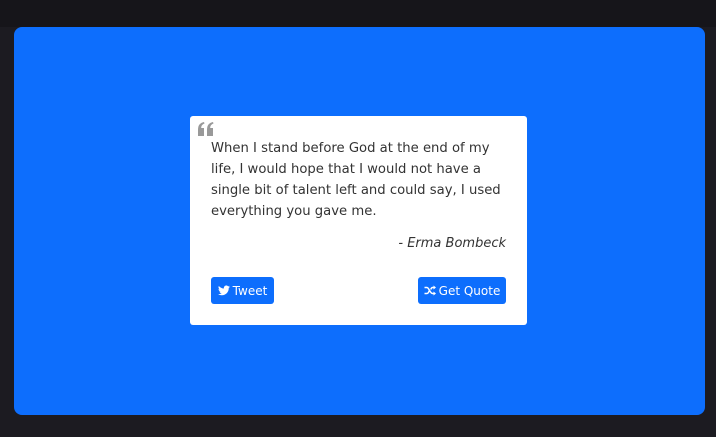 This screenshot has height=437, width=716. What do you see at coordinates (223, 290) in the screenshot?
I see `twitter-icon` at bounding box center [223, 290].